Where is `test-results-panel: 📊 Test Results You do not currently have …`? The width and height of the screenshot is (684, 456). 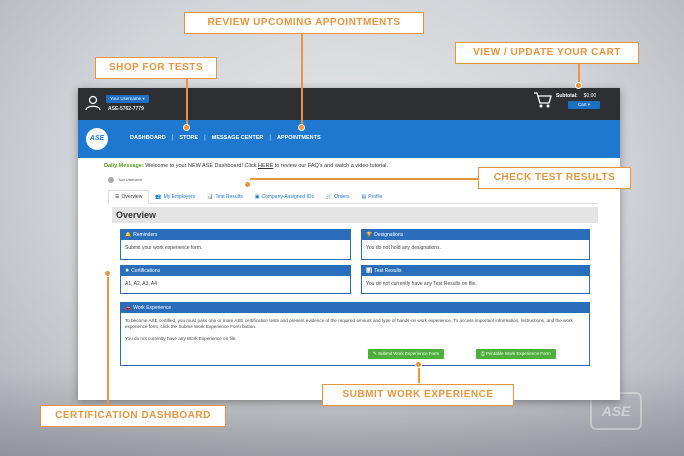 test-results-panel: 📊 Test Results You do not currently have … is located at coordinates (475, 279).